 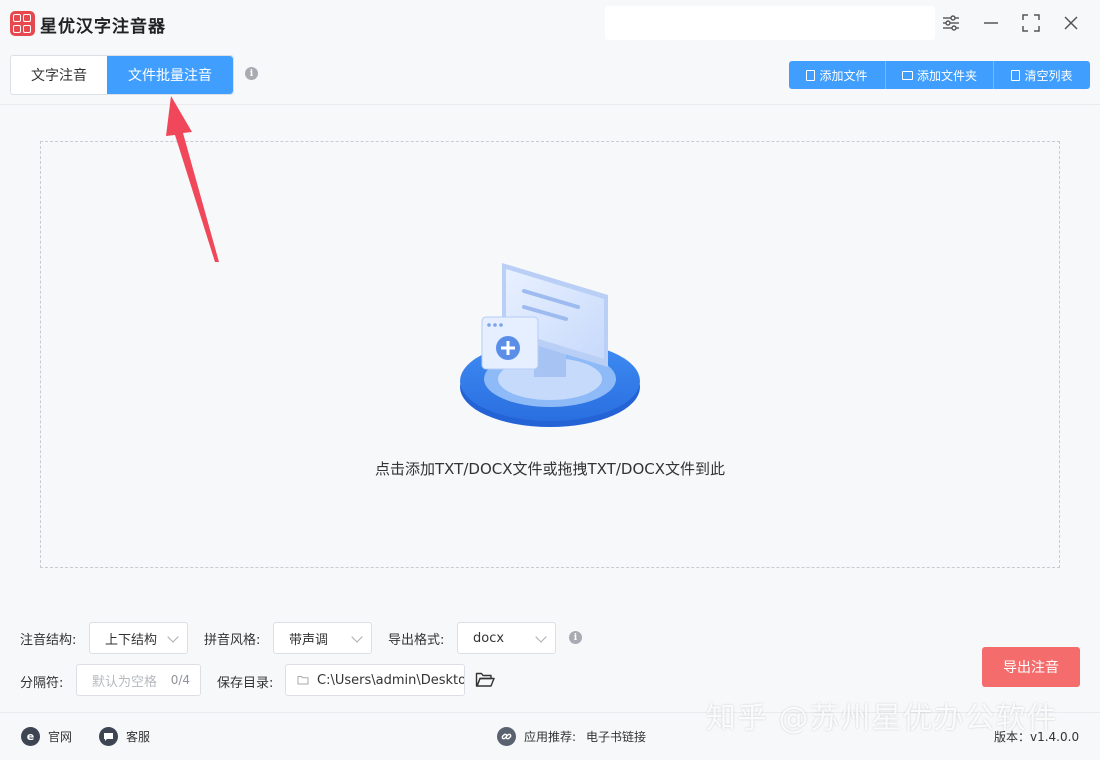 I want to click on add-folder-button: 添加文件夹, so click(x=939, y=75).